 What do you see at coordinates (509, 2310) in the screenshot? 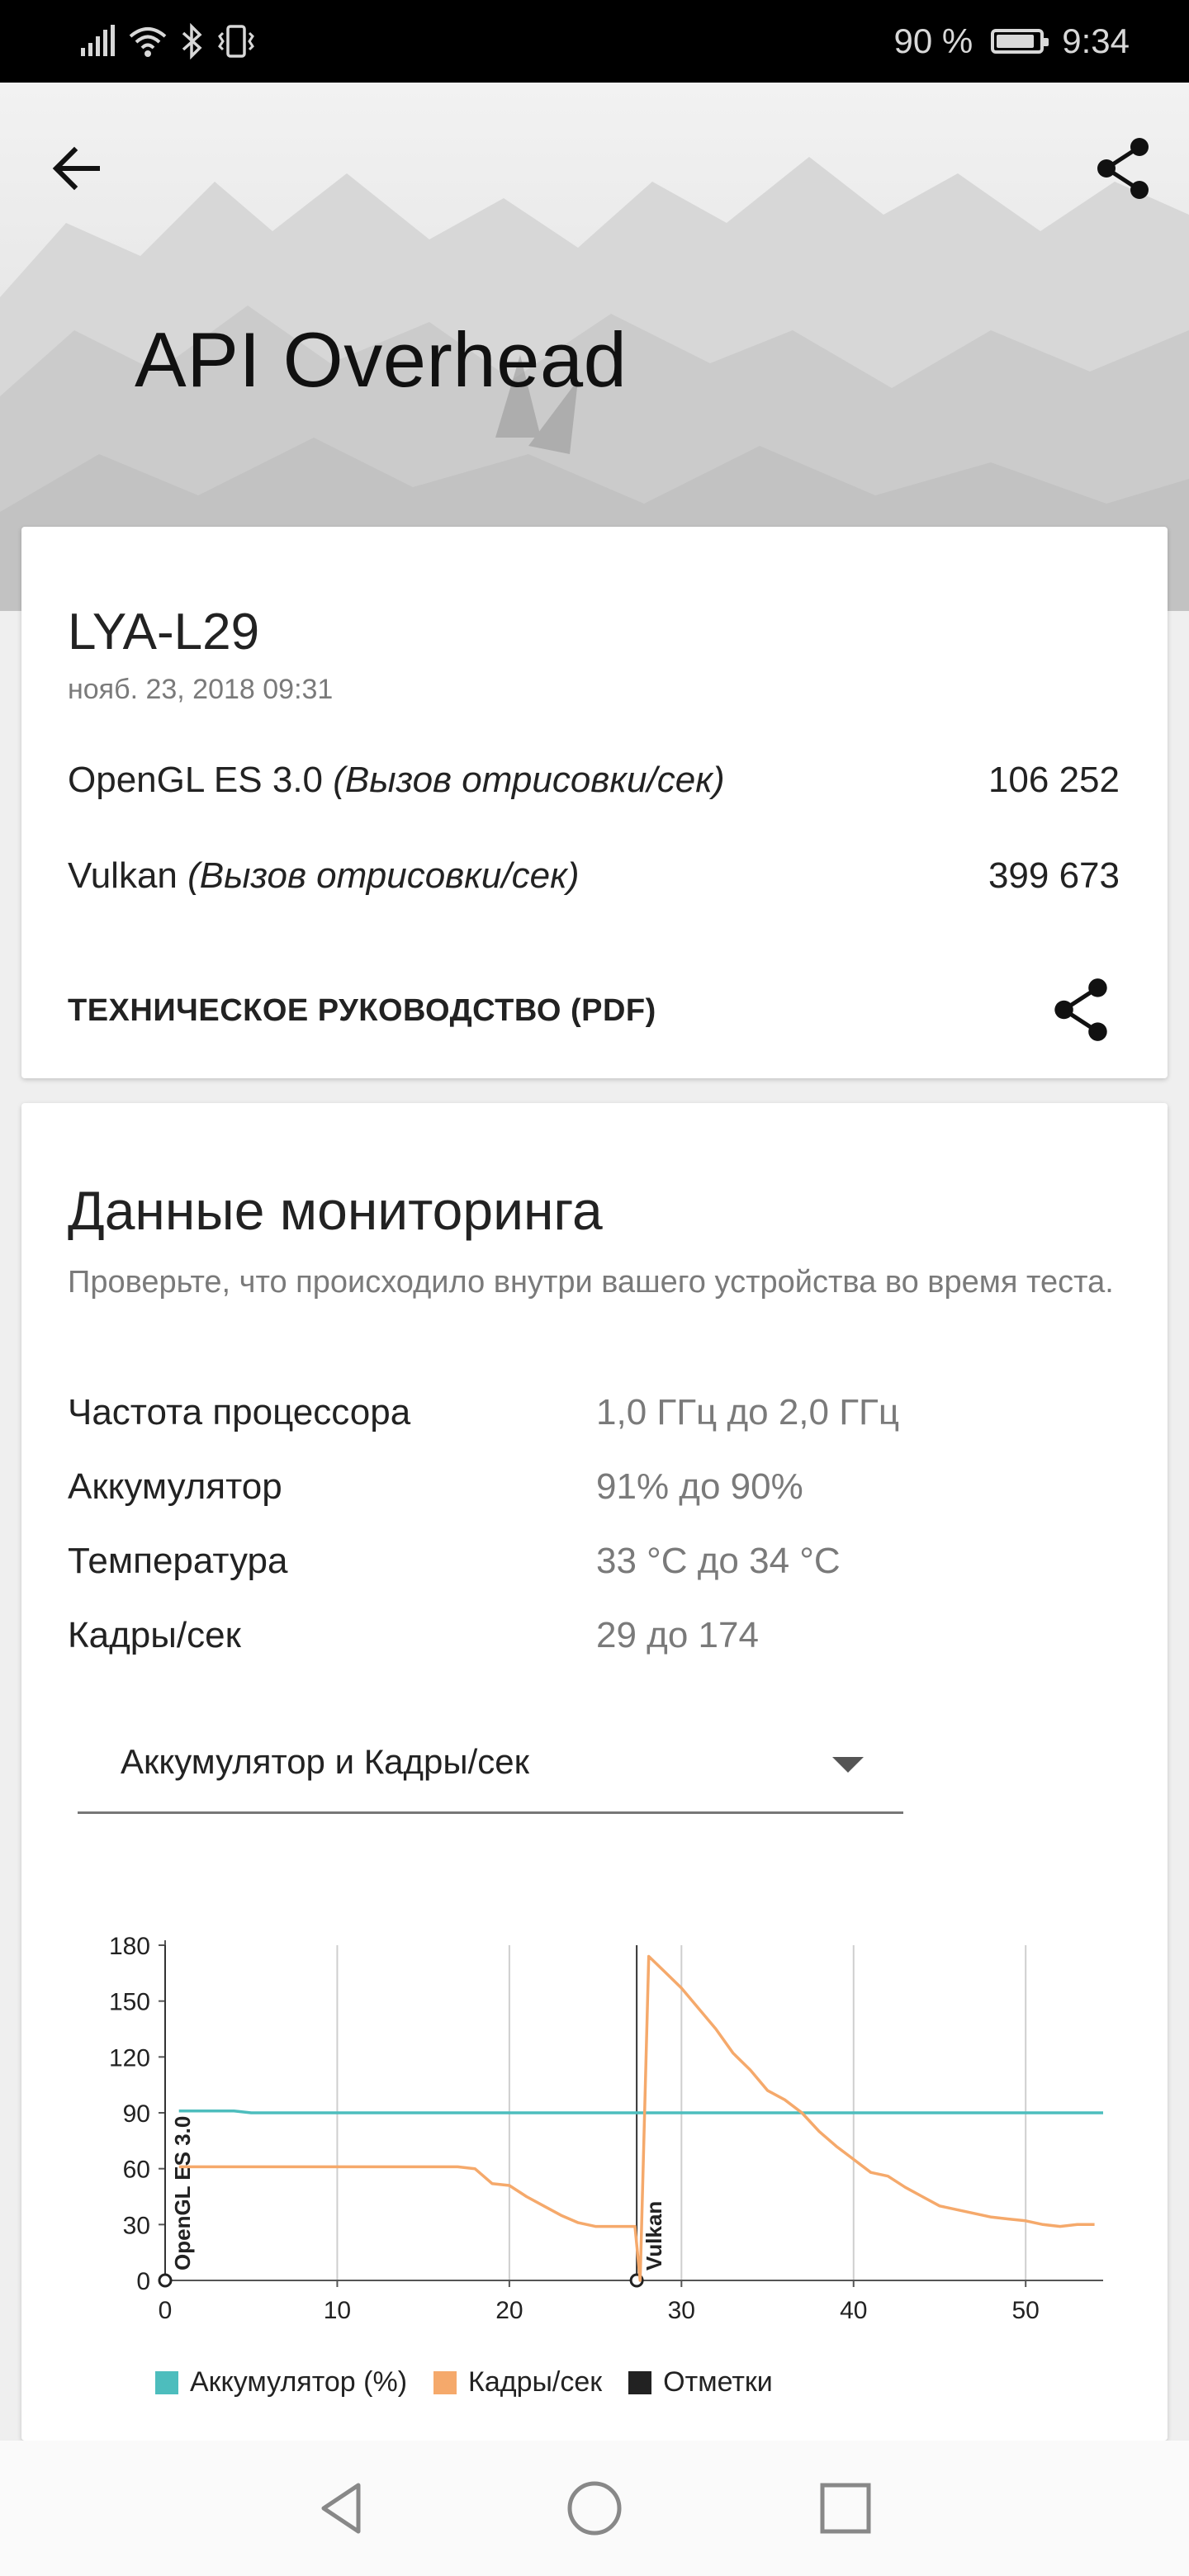
I see `x-tick-label: 20` at bounding box center [509, 2310].